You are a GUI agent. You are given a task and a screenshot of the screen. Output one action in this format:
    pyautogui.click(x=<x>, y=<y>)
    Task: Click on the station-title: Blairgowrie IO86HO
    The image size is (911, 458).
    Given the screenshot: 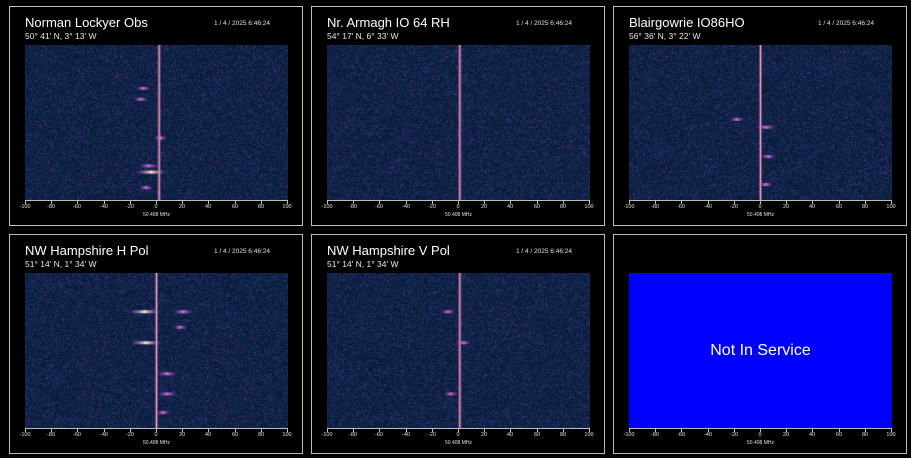 What is the action you would take?
    pyautogui.click(x=687, y=22)
    